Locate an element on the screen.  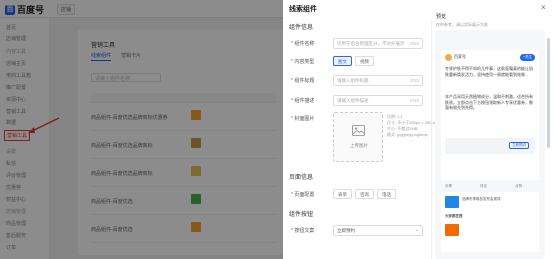
chevron-down-icon: ⌄ is located at coordinates (416, 230).